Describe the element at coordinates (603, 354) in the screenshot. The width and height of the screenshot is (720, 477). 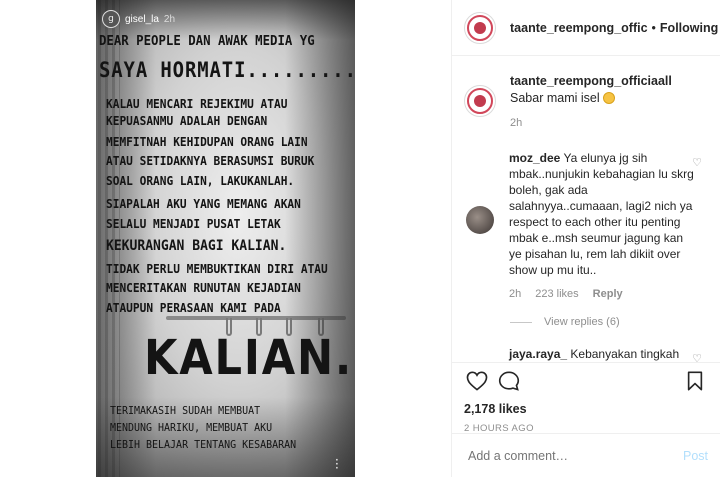
I see `comment-body: jaya.raya_ Kebanyakan tingkah sih Lo` at that location.